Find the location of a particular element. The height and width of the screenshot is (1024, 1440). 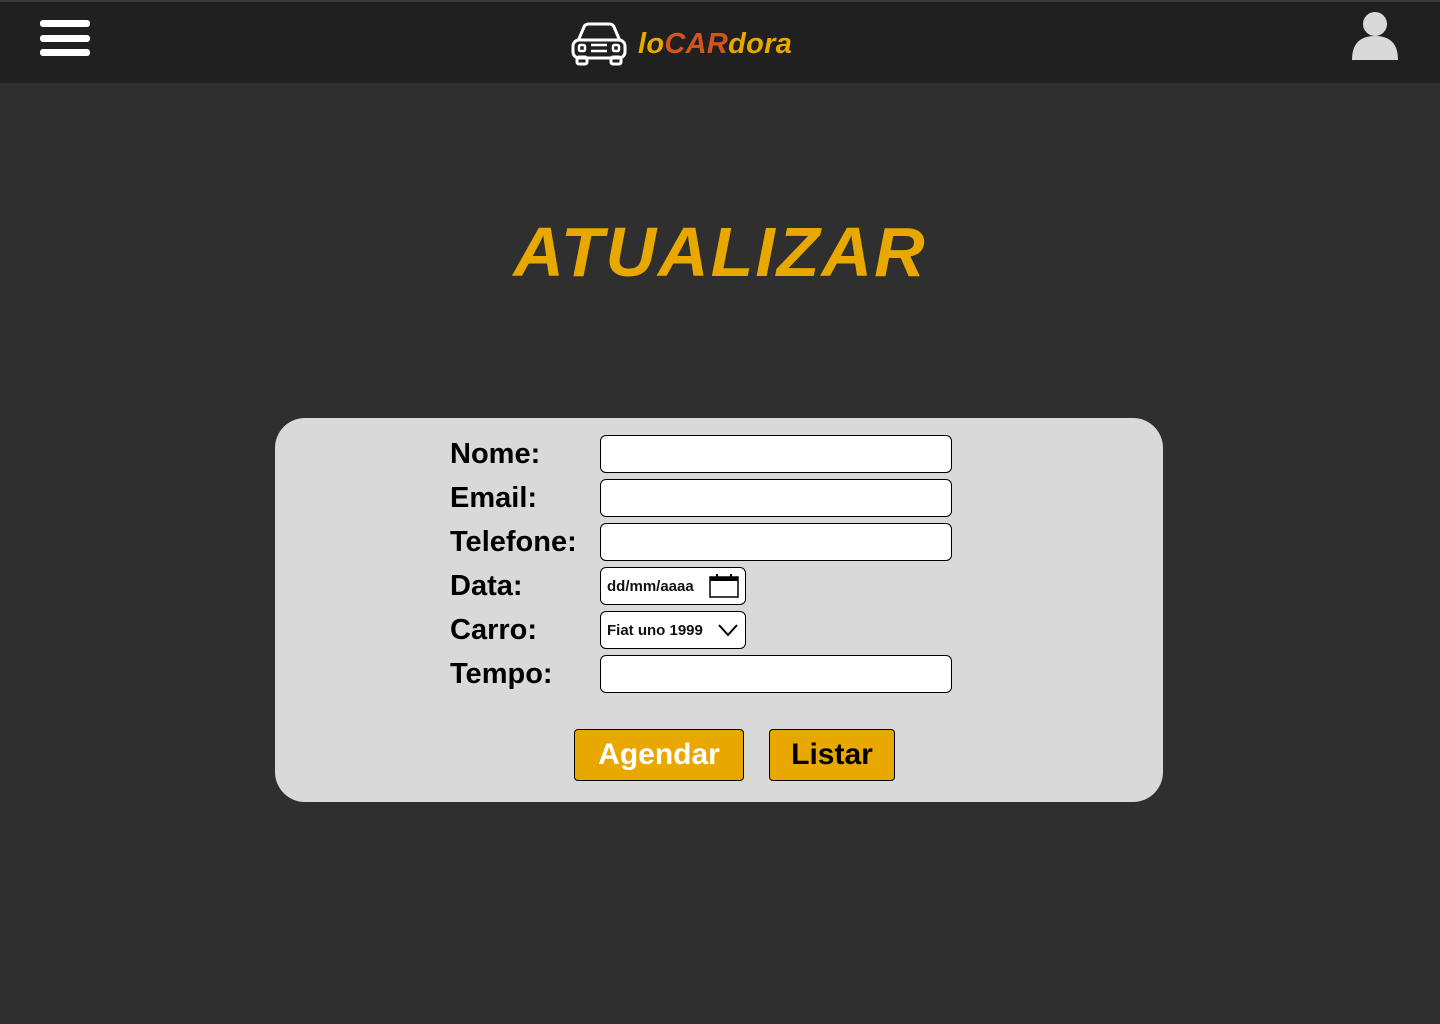

carro-label: Carro: is located at coordinates (494, 629).